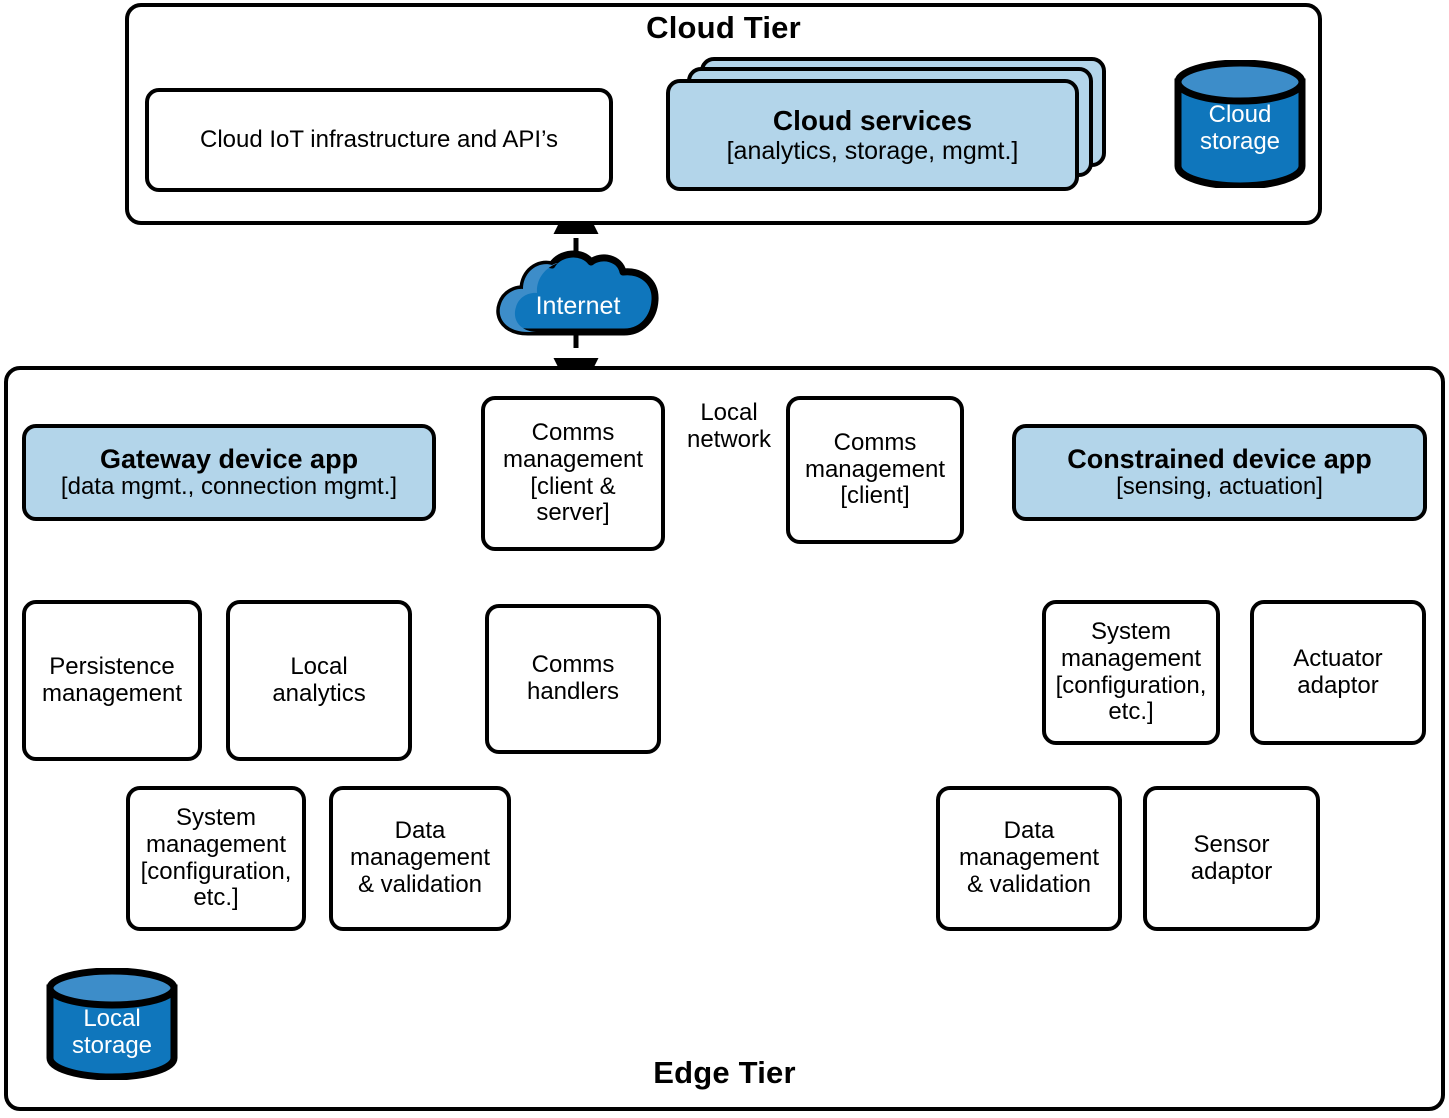 The image size is (1449, 1118). What do you see at coordinates (112, 693) in the screenshot?
I see `persistence-management-line2: management` at bounding box center [112, 693].